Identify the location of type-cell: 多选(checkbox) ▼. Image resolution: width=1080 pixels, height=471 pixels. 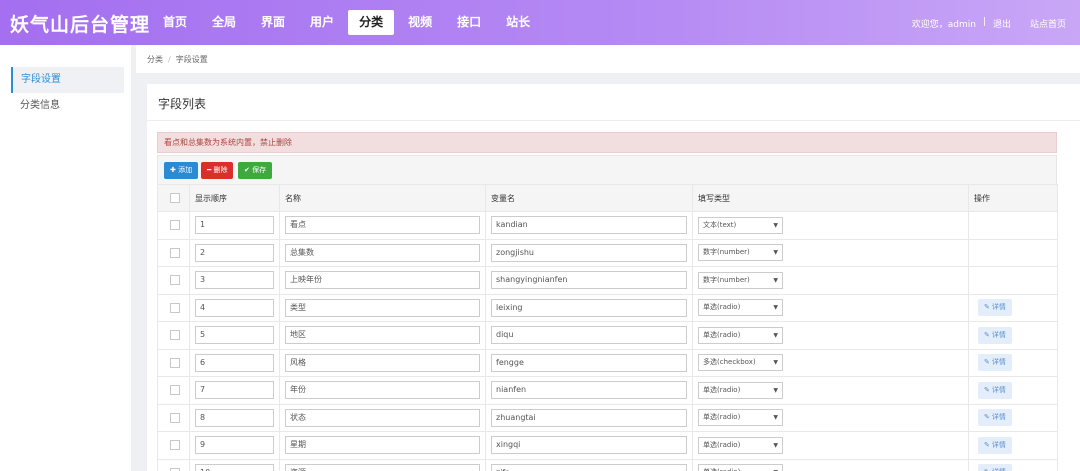
(830, 362).